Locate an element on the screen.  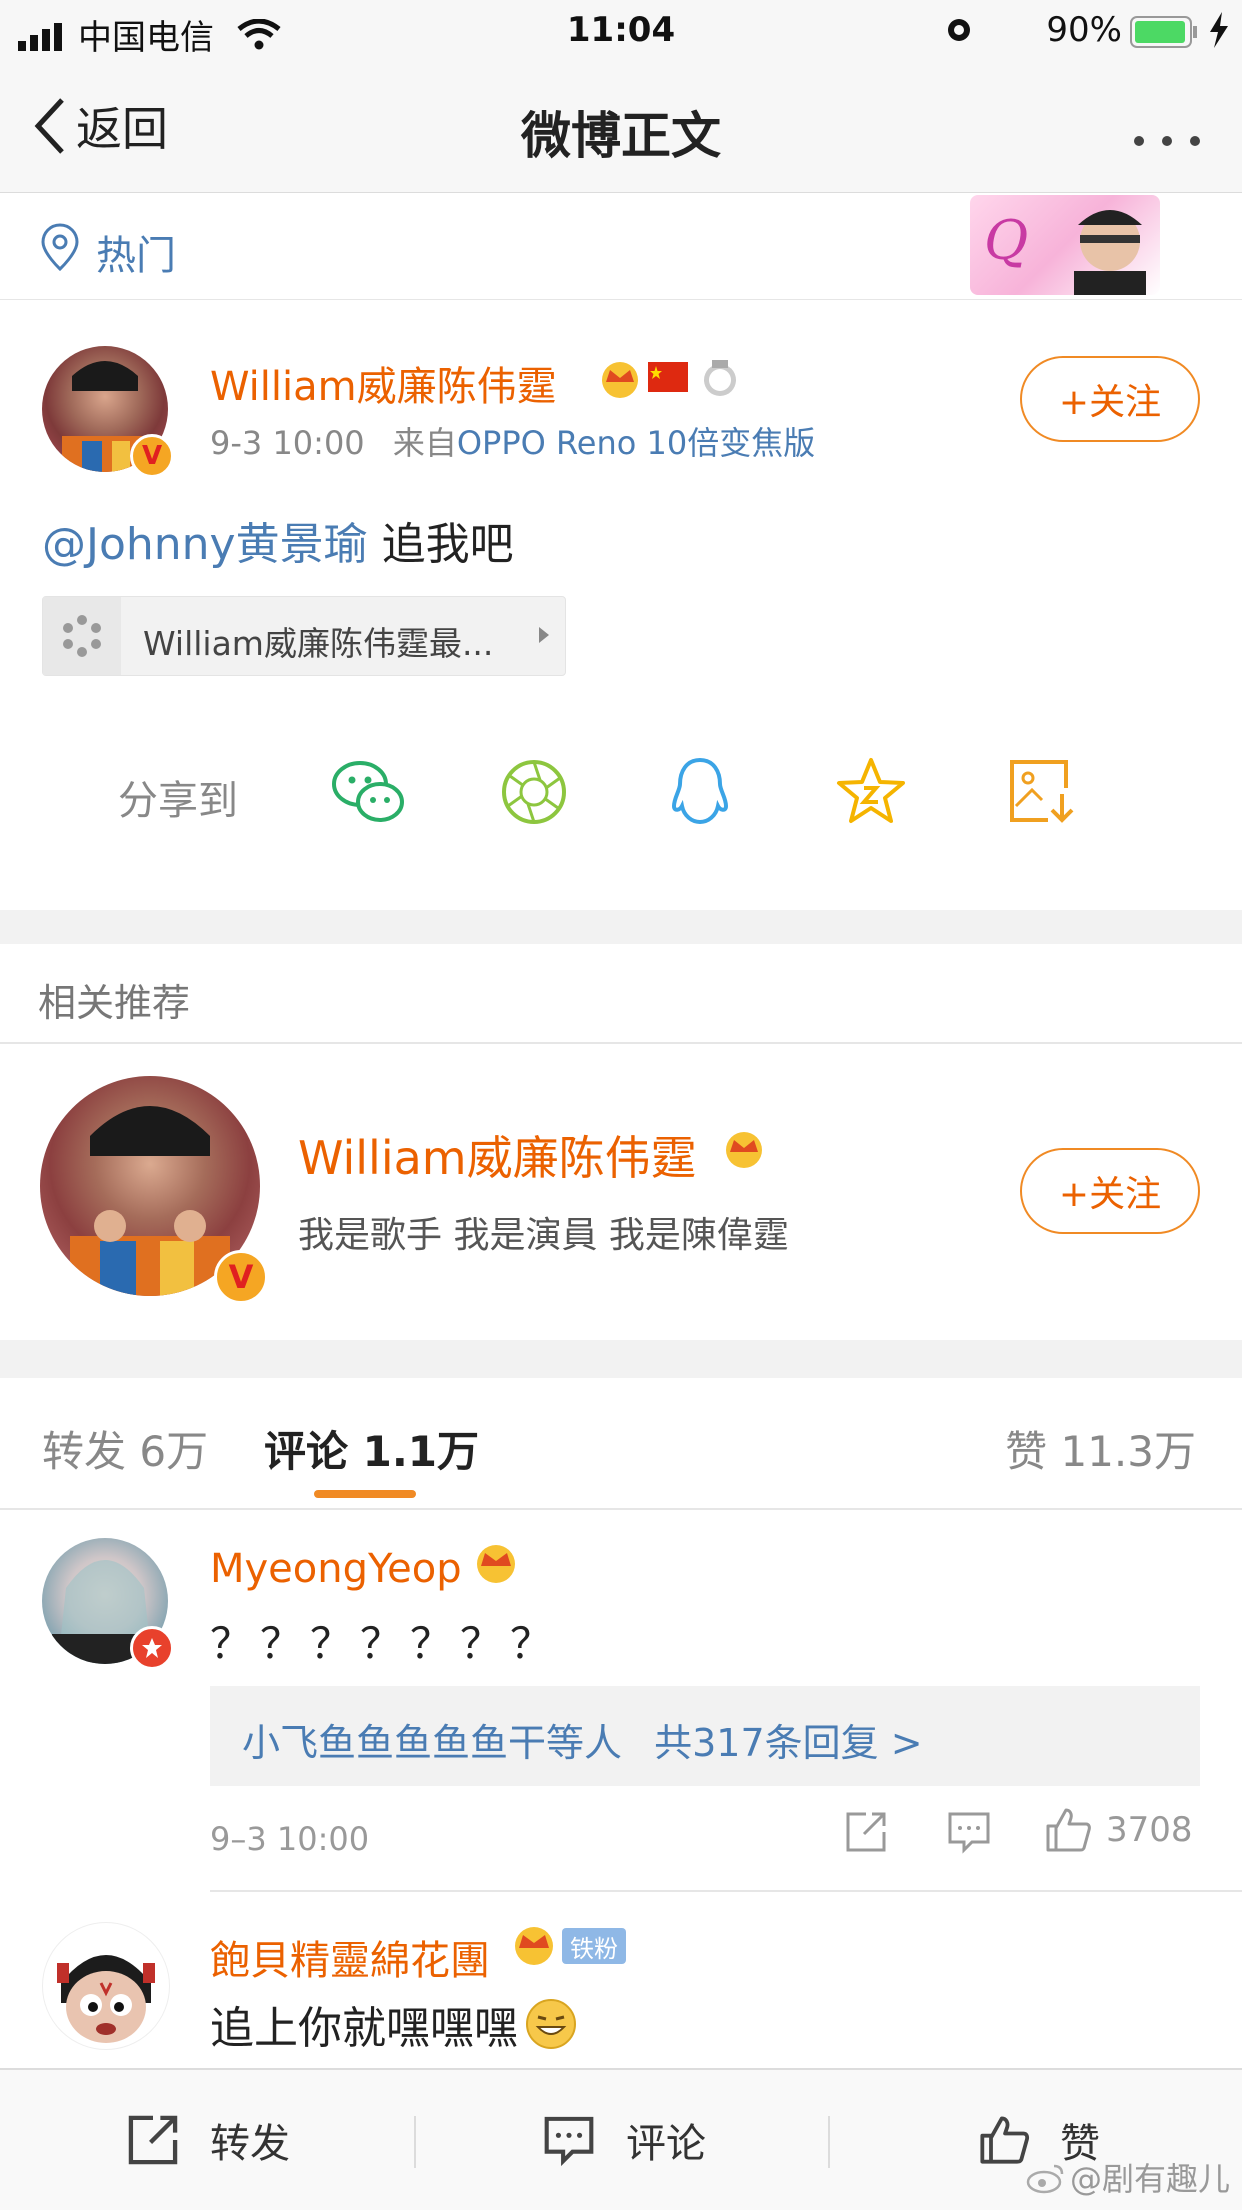
more-button is located at coordinates (1167, 131).